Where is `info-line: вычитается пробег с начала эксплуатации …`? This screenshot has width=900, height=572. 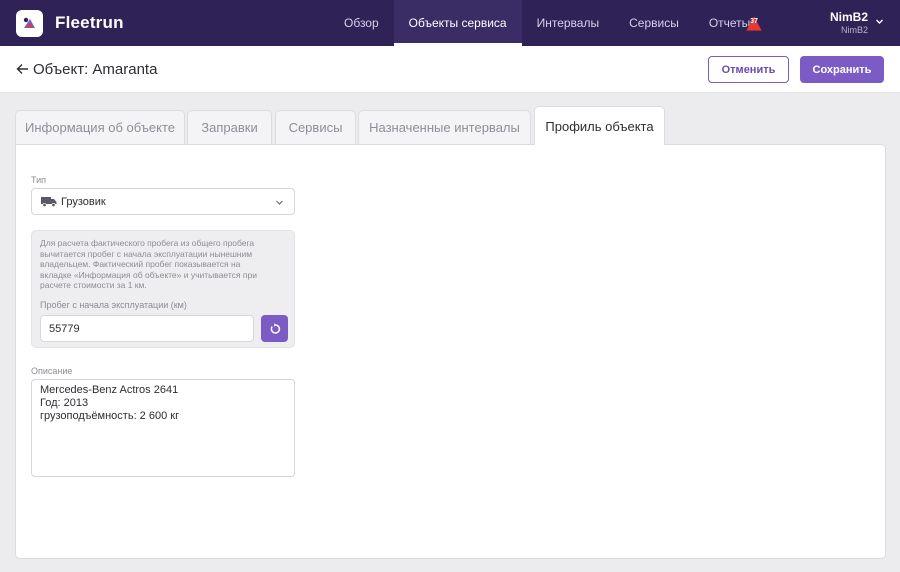
info-line: вычитается пробег с начала эксплуатации … is located at coordinates (146, 253).